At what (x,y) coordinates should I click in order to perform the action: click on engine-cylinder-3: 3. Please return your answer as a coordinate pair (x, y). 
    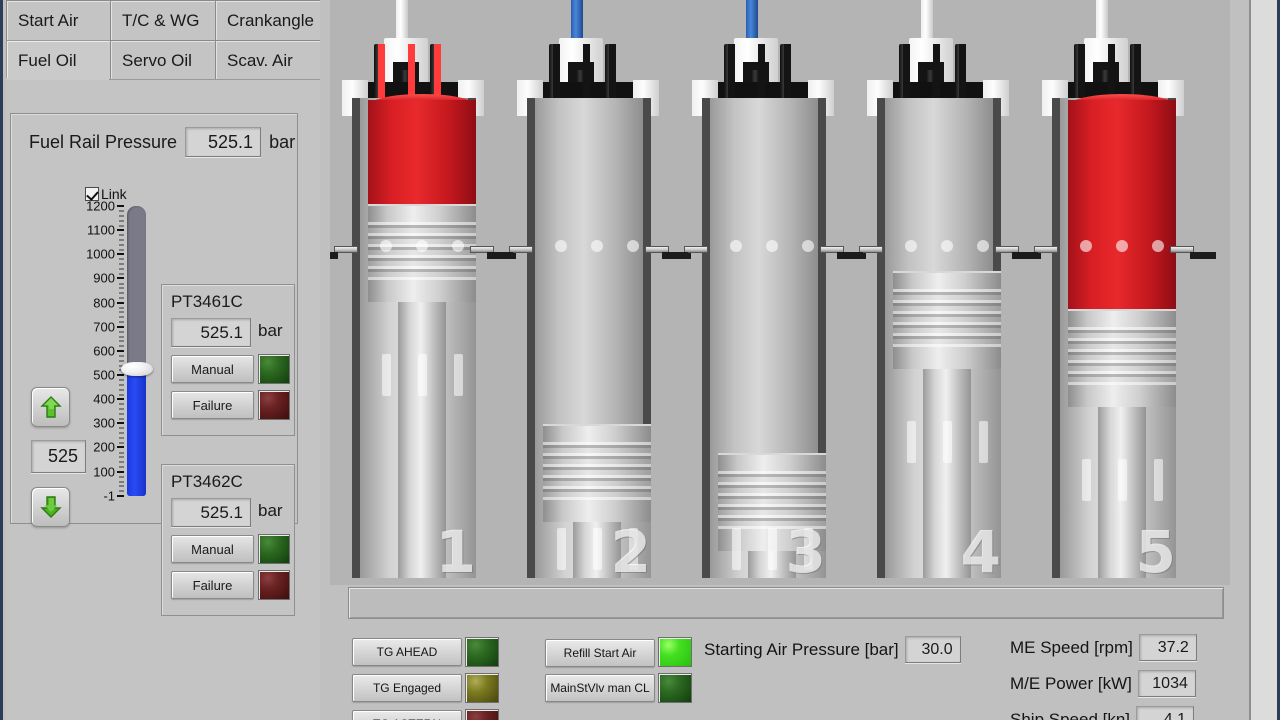
    Looking at the image, I should click on (764, 292).